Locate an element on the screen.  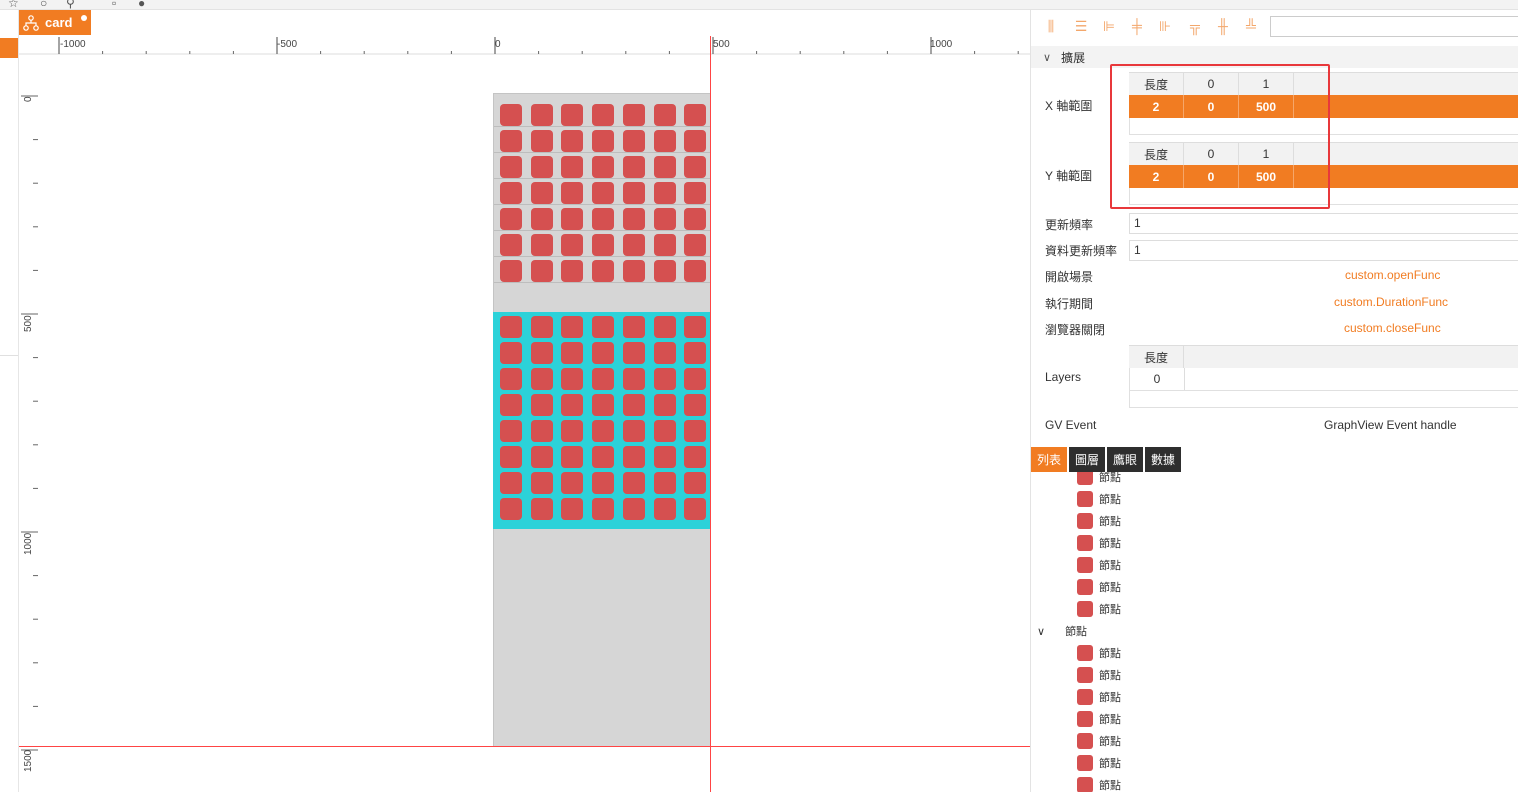
person-icon: ⚲ is located at coordinates (70, 5).